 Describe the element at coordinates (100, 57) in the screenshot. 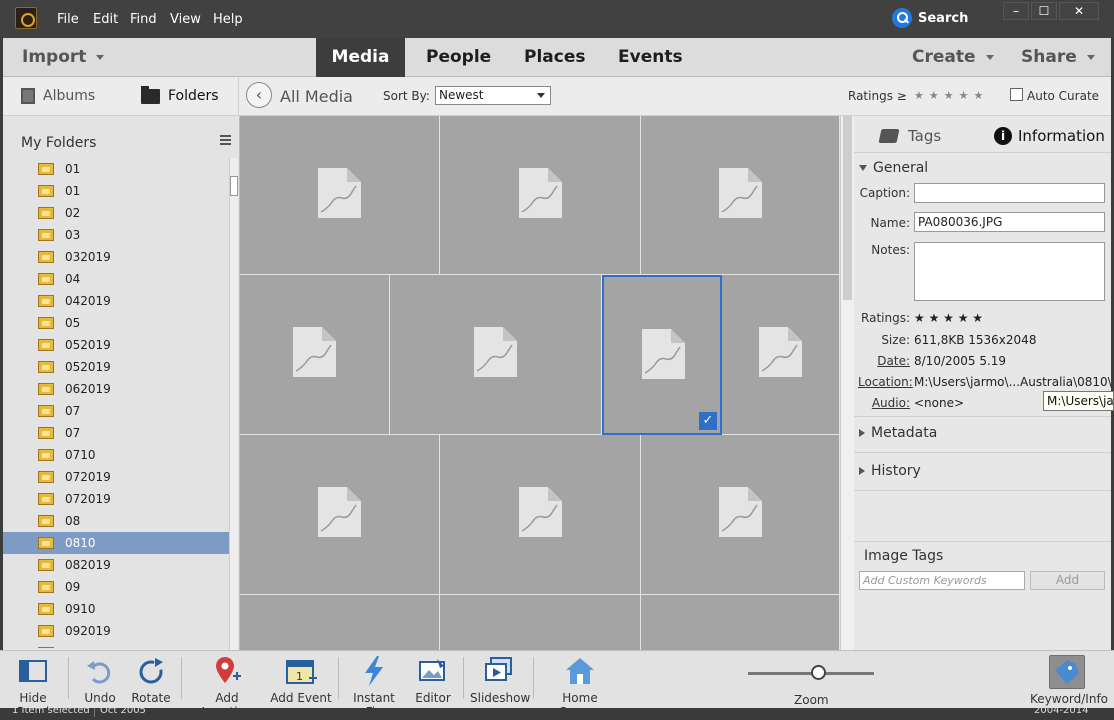

I see `chevron-down-icon` at that location.